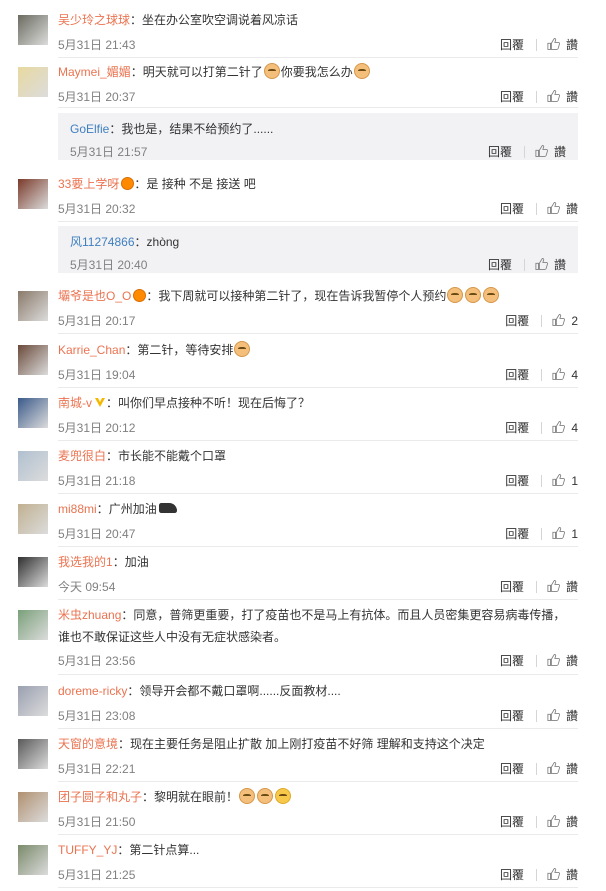  What do you see at coordinates (97, 481) in the screenshot?
I see `comment-time: 5月31日 21:18` at bounding box center [97, 481].